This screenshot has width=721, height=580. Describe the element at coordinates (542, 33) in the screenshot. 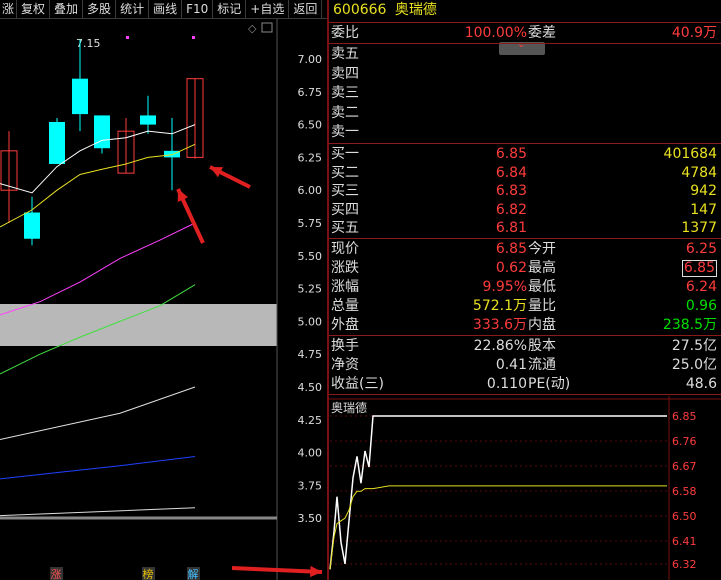

I see `weicha-label: 委差` at that location.